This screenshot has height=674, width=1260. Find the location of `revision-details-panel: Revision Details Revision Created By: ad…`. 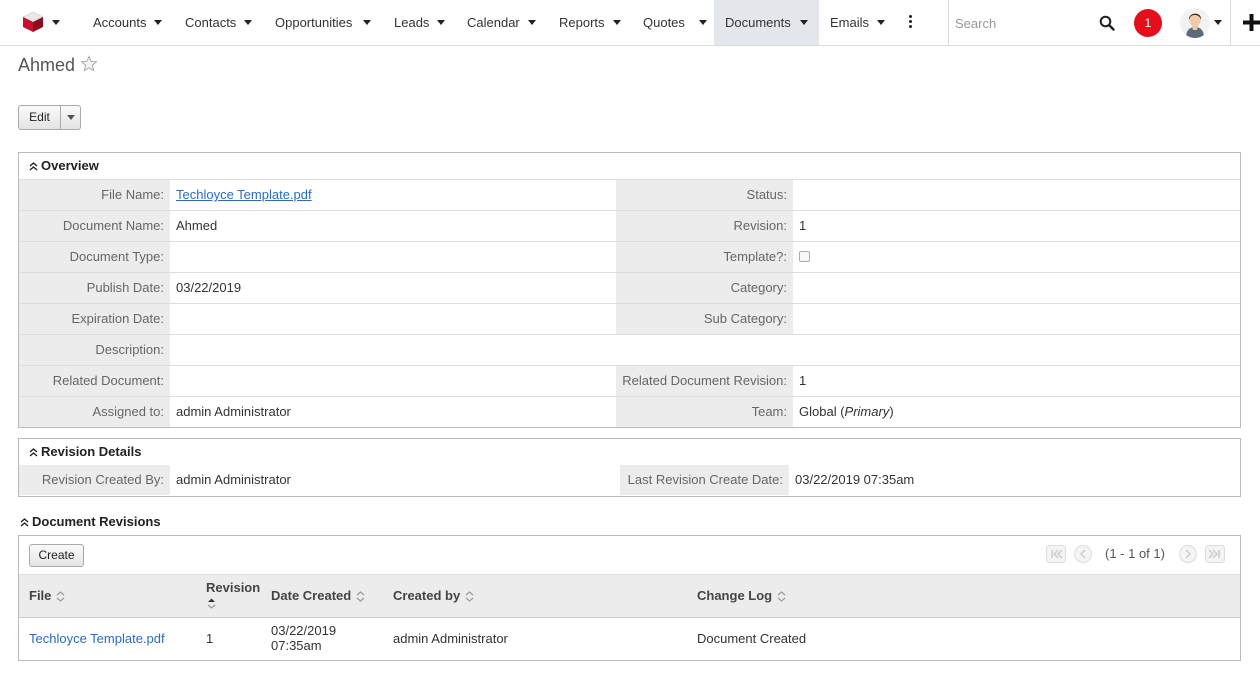

revision-details-panel: Revision Details Revision Created By: ad… is located at coordinates (629, 467).